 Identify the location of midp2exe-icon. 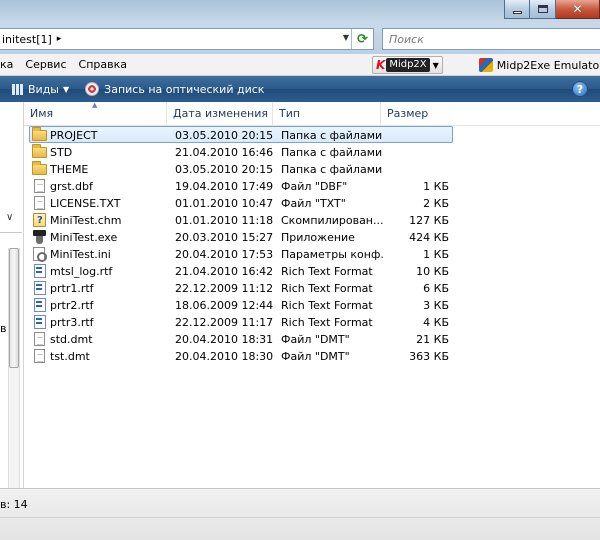
(485, 65).